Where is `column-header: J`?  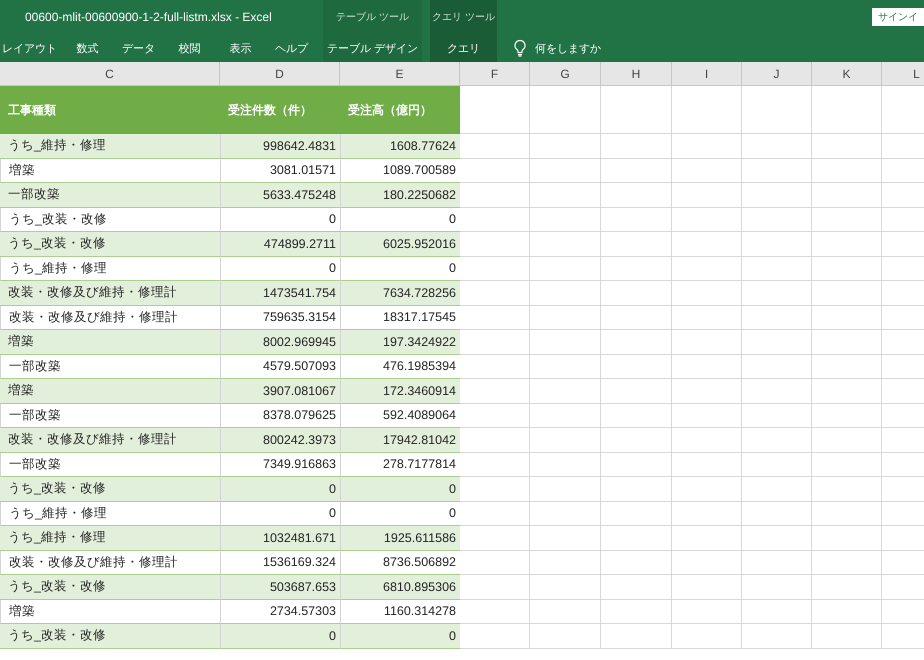
column-header: J is located at coordinates (777, 73).